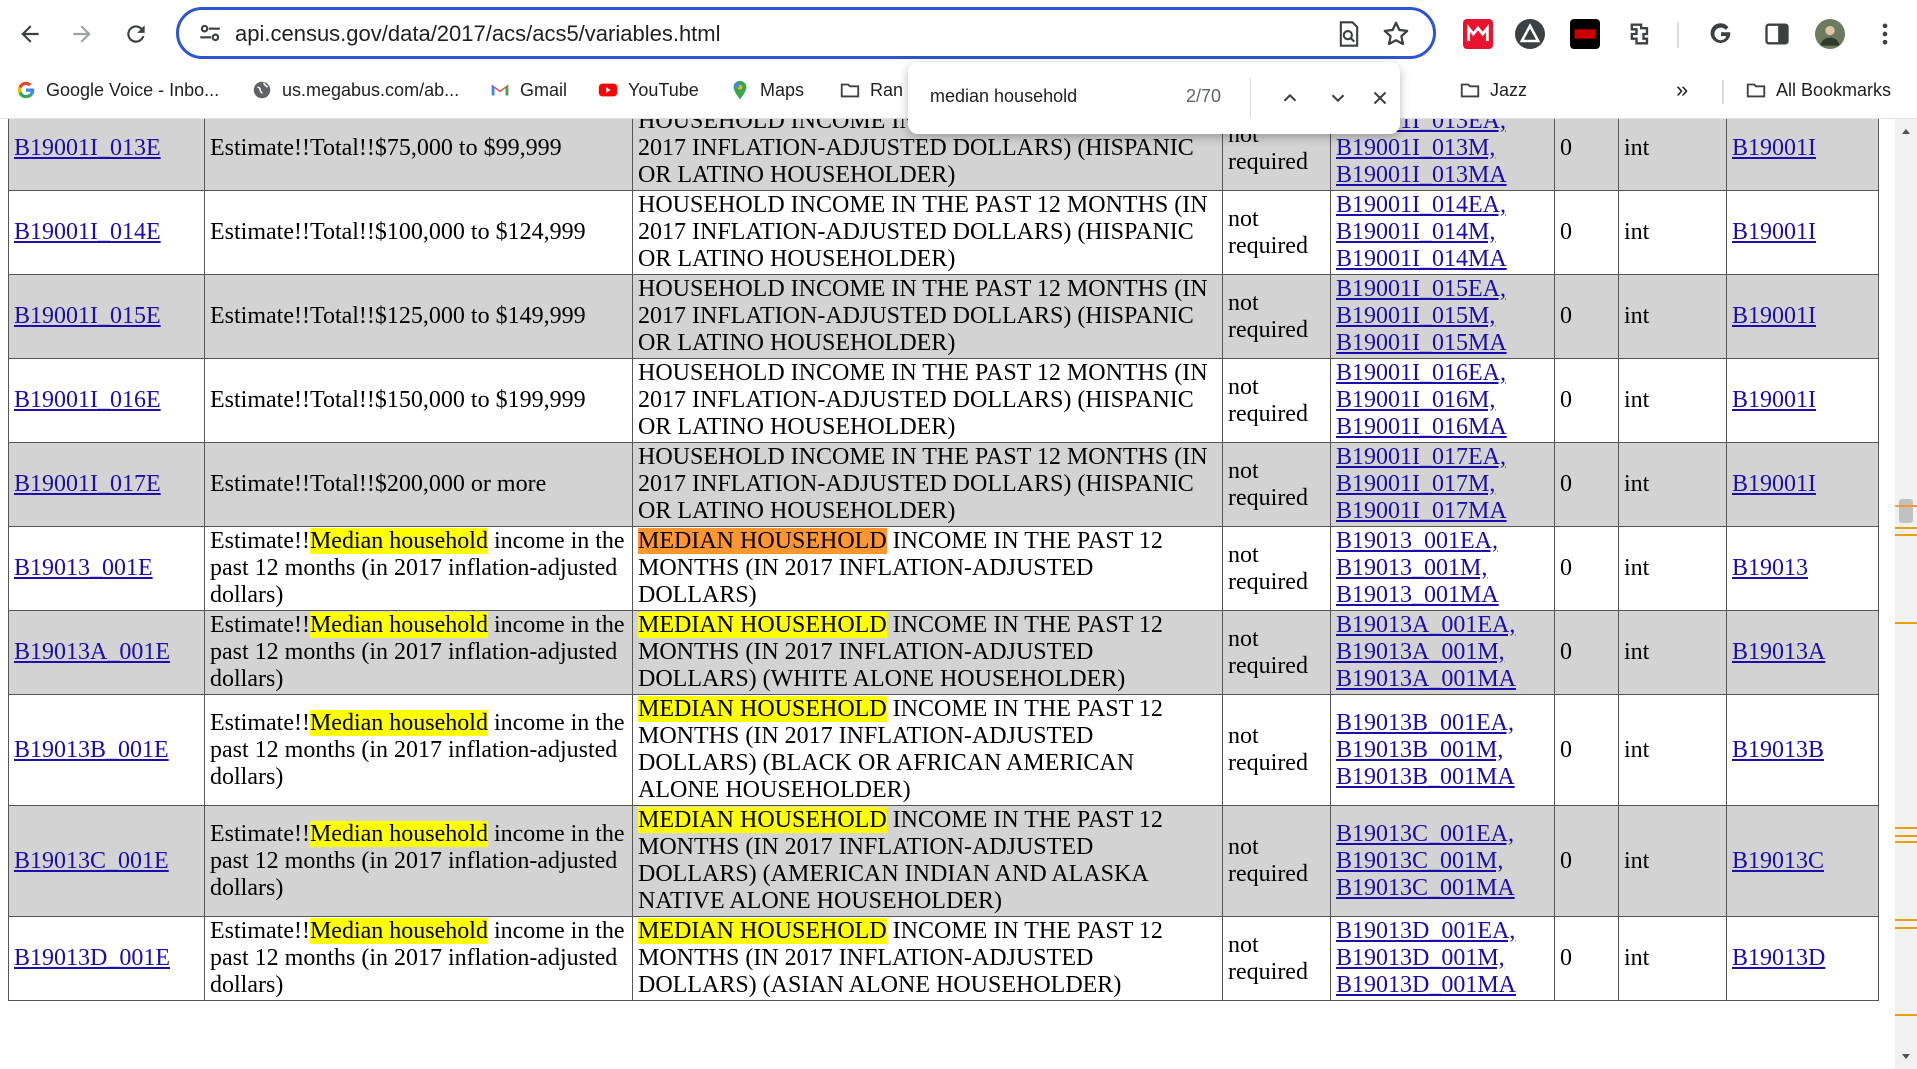  What do you see at coordinates (418, 232) in the screenshot?
I see `label-cell: Estimate!!Total!!$100,000 to $124,999` at bounding box center [418, 232].